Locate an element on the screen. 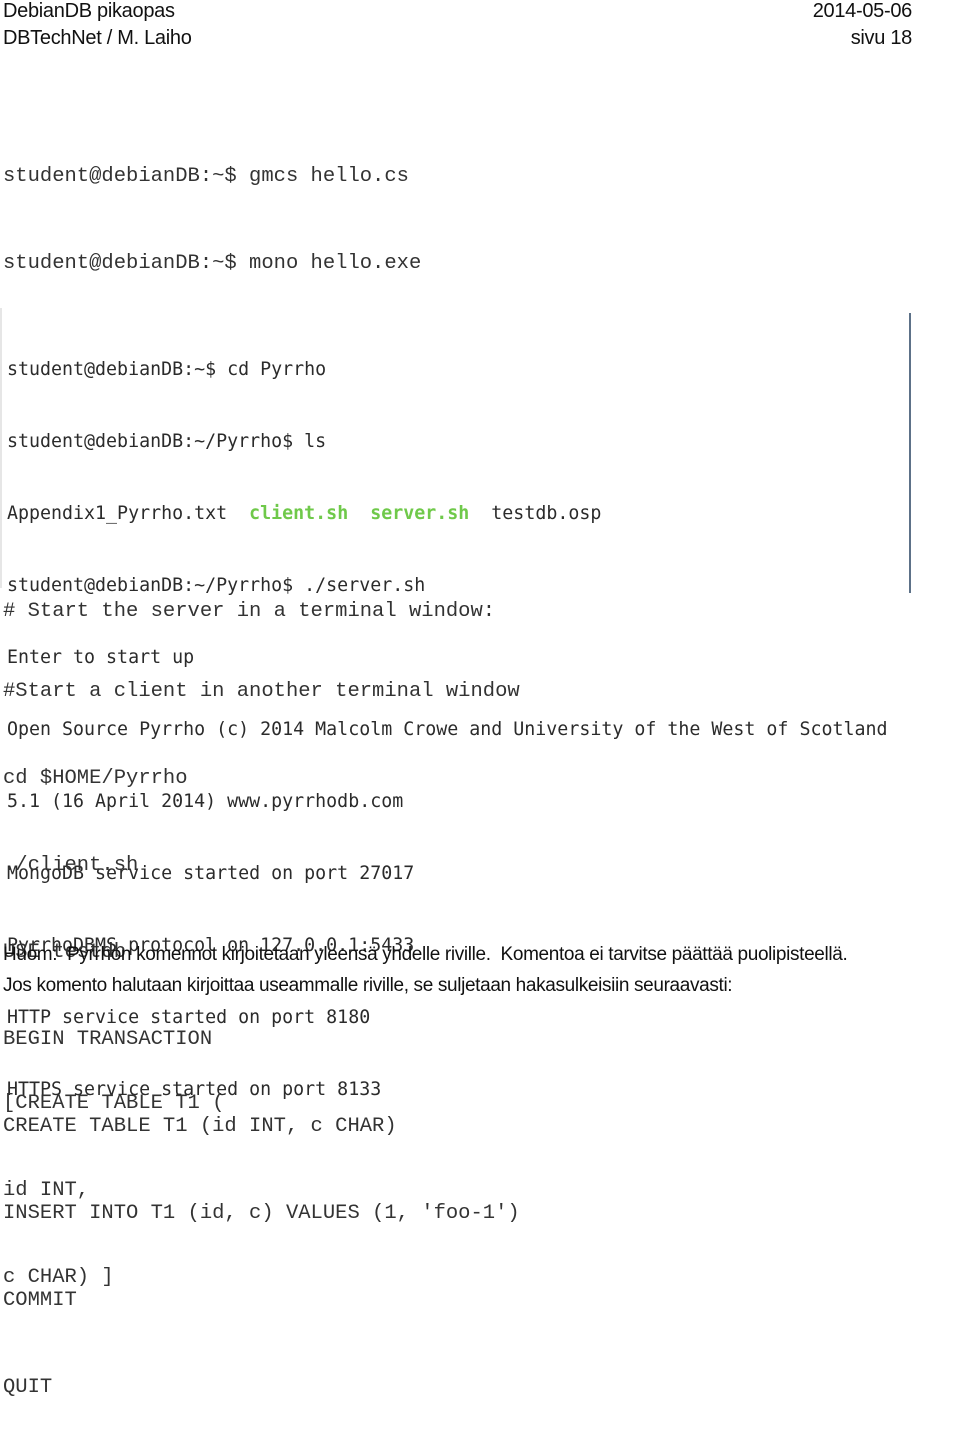  code-line: QUIT is located at coordinates (28, 1387).